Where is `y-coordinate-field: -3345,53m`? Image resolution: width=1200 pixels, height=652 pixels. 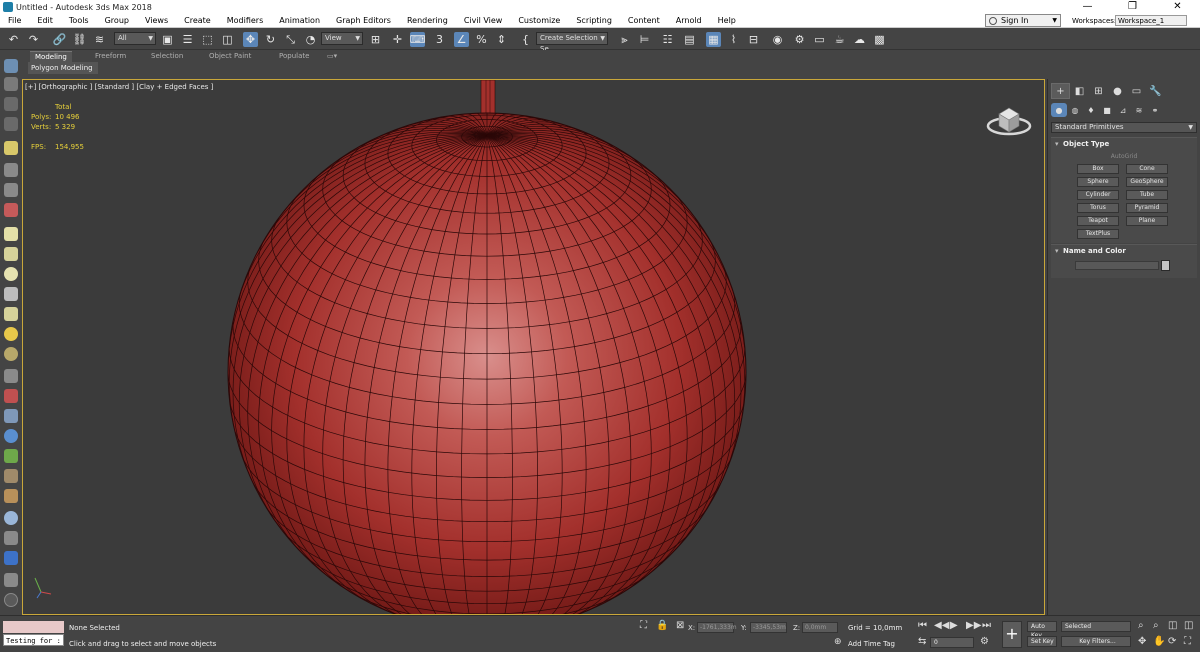
y-coordinate-field: -3345,53m is located at coordinates (768, 627).